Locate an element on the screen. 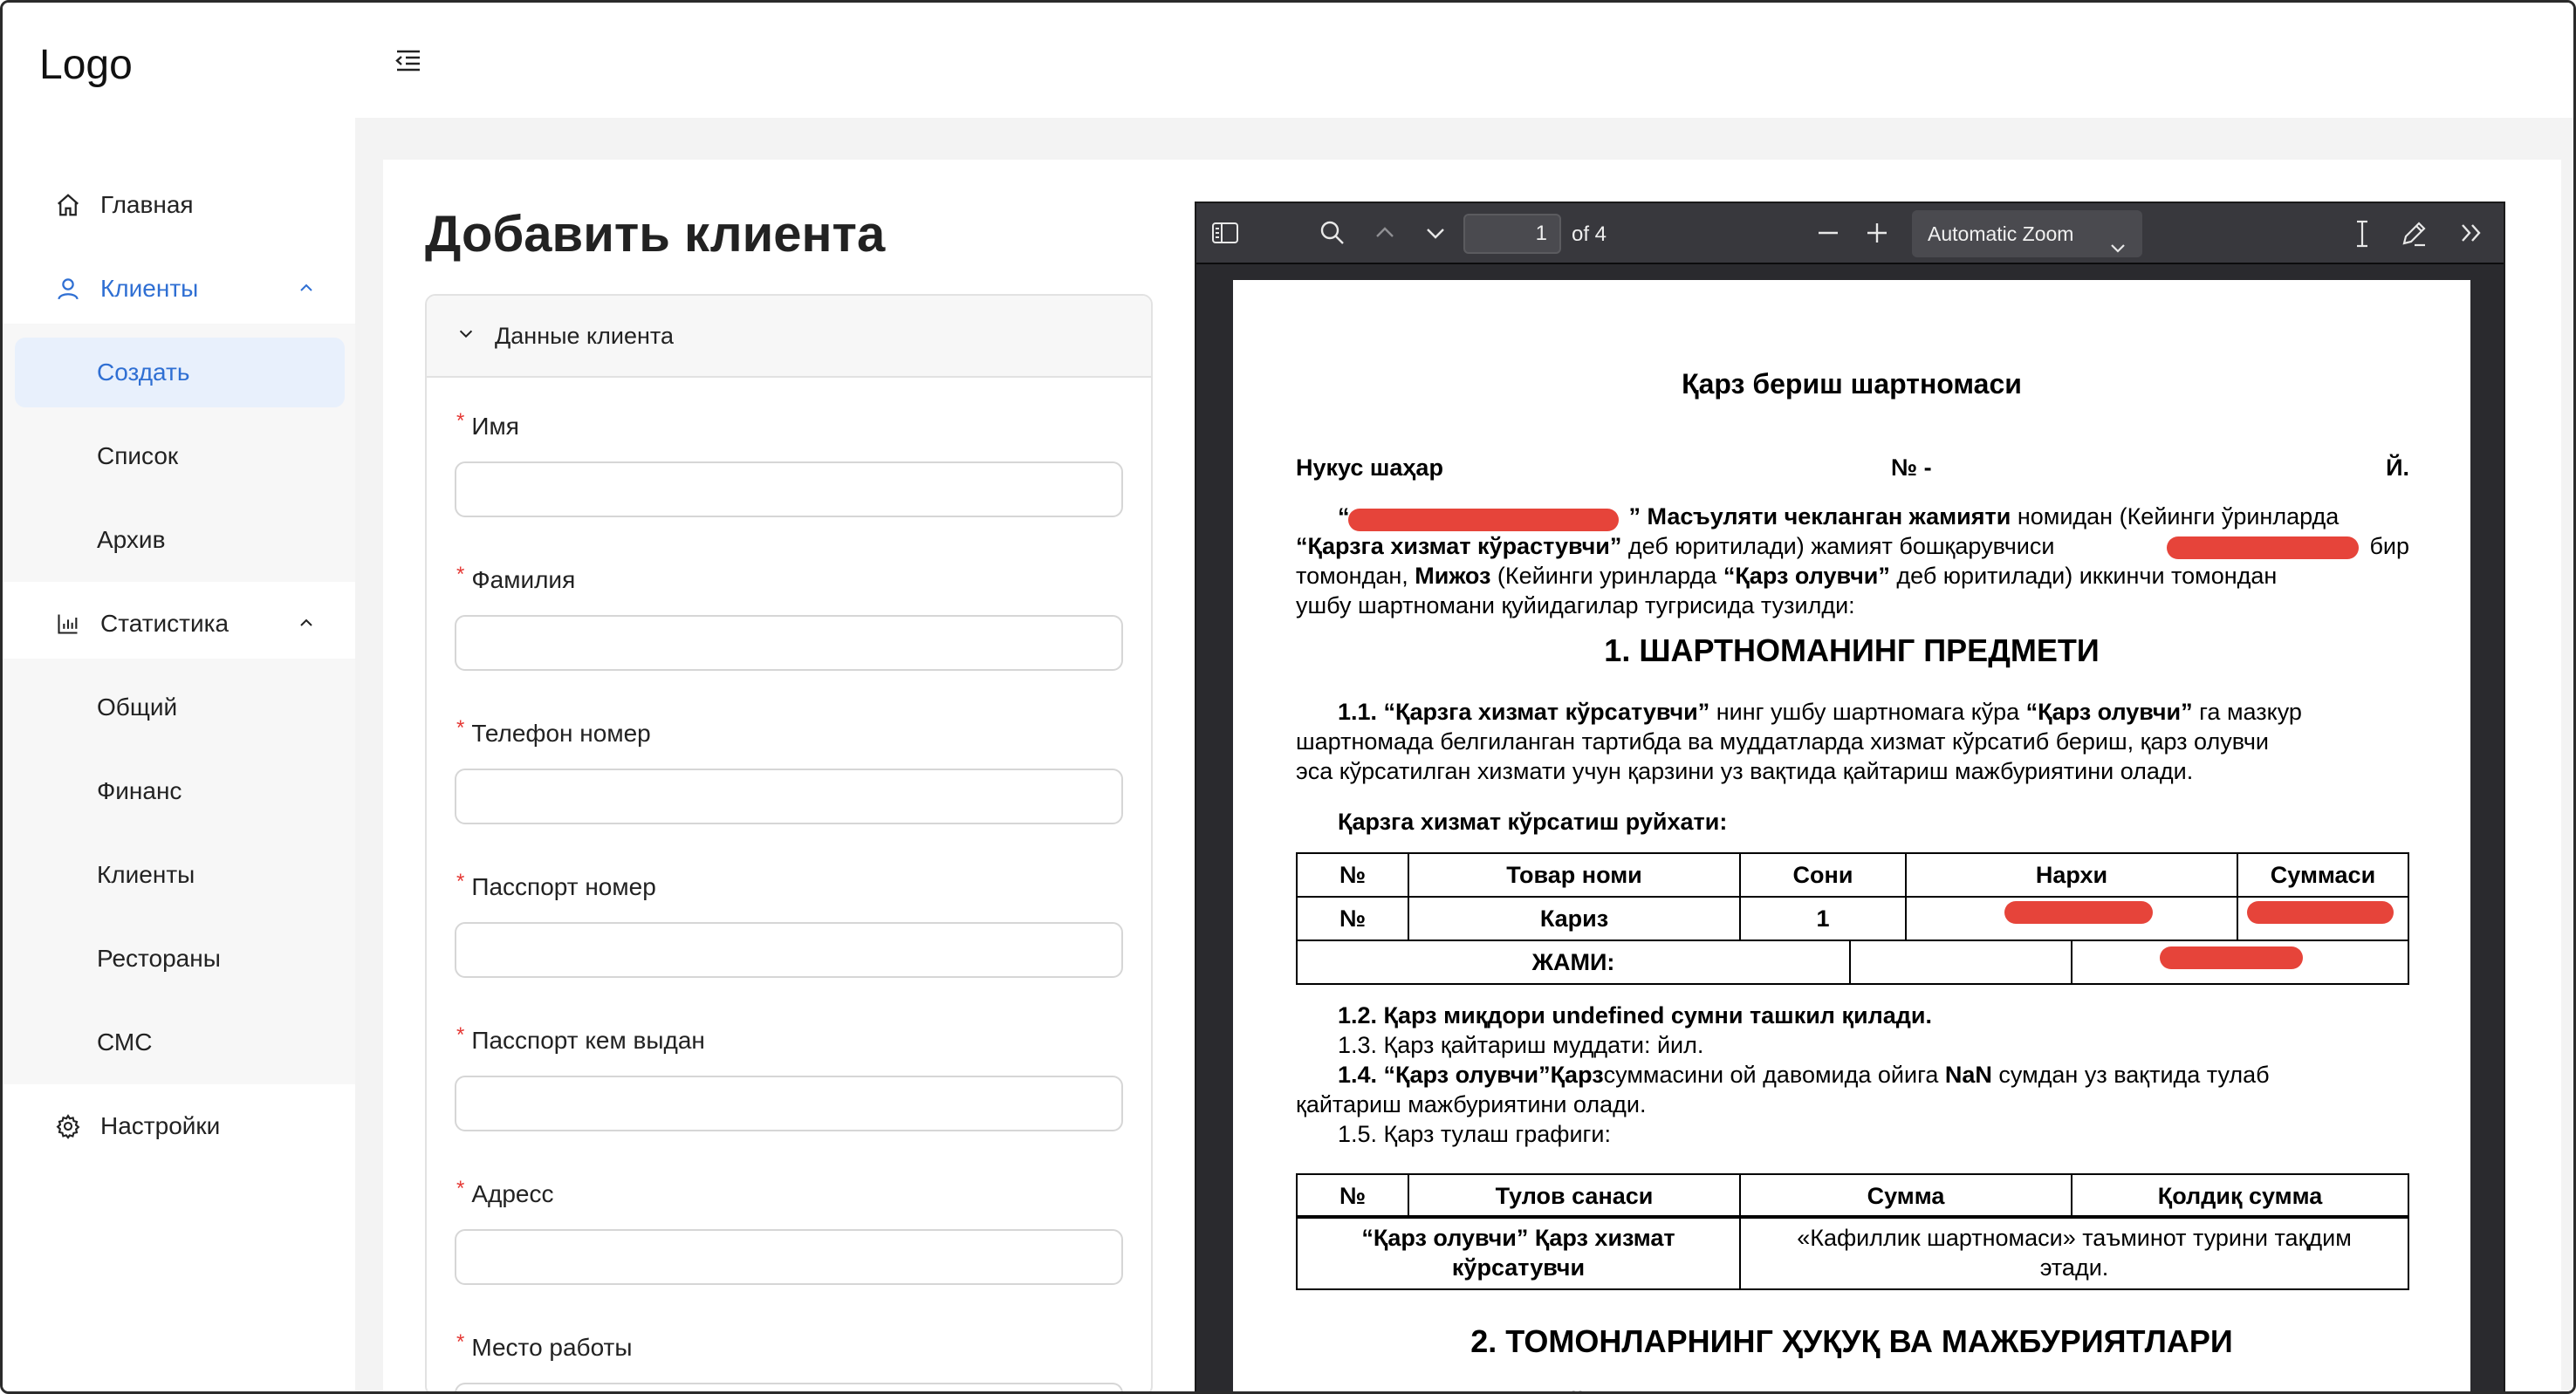 This screenshot has width=2576, height=1394. sidebar-subitem-clients: Клиенты is located at coordinates (180, 875).